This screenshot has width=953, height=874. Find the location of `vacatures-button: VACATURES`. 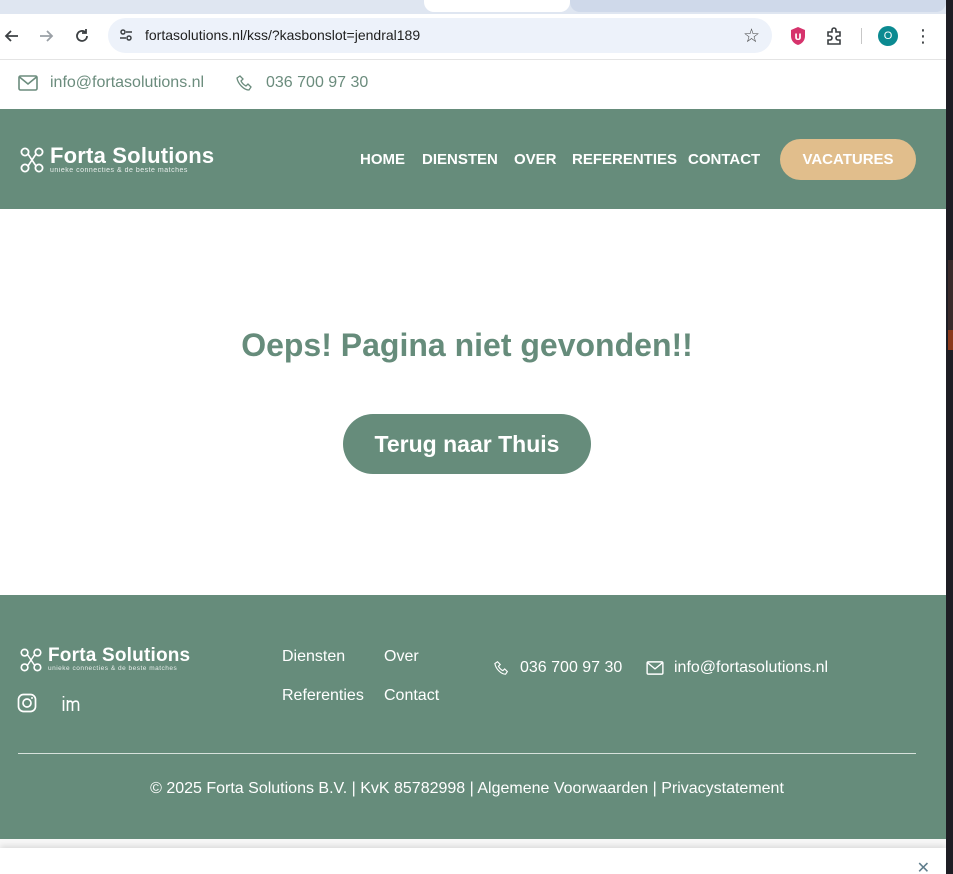

vacatures-button: VACATURES is located at coordinates (848, 159).